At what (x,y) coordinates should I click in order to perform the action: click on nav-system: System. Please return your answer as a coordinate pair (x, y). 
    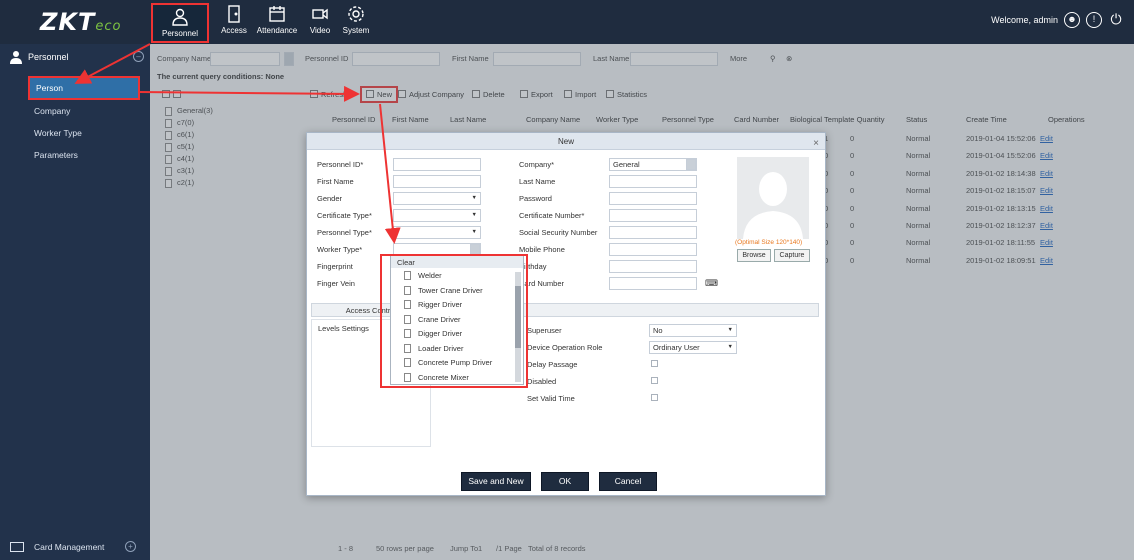
    Looking at the image, I should click on (356, 23).